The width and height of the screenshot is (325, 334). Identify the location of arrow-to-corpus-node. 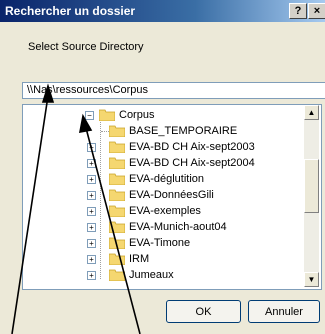
(113, 230).